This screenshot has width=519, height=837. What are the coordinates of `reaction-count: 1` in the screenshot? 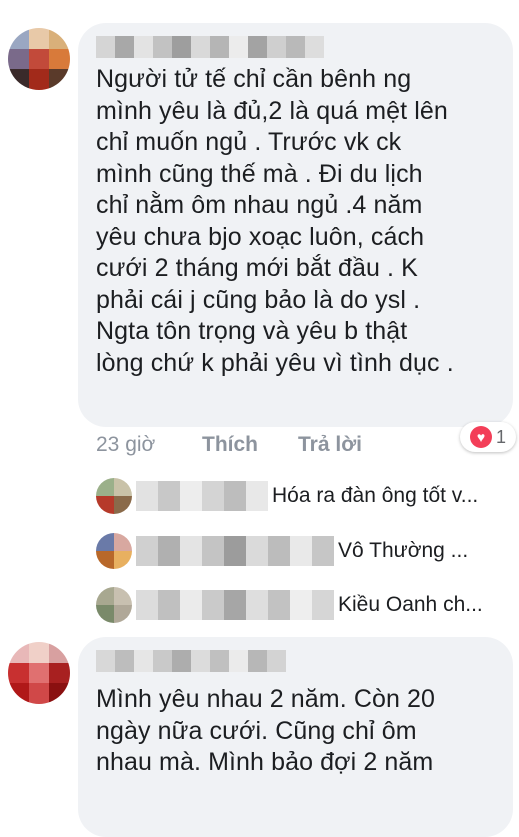 It's located at (500, 436).